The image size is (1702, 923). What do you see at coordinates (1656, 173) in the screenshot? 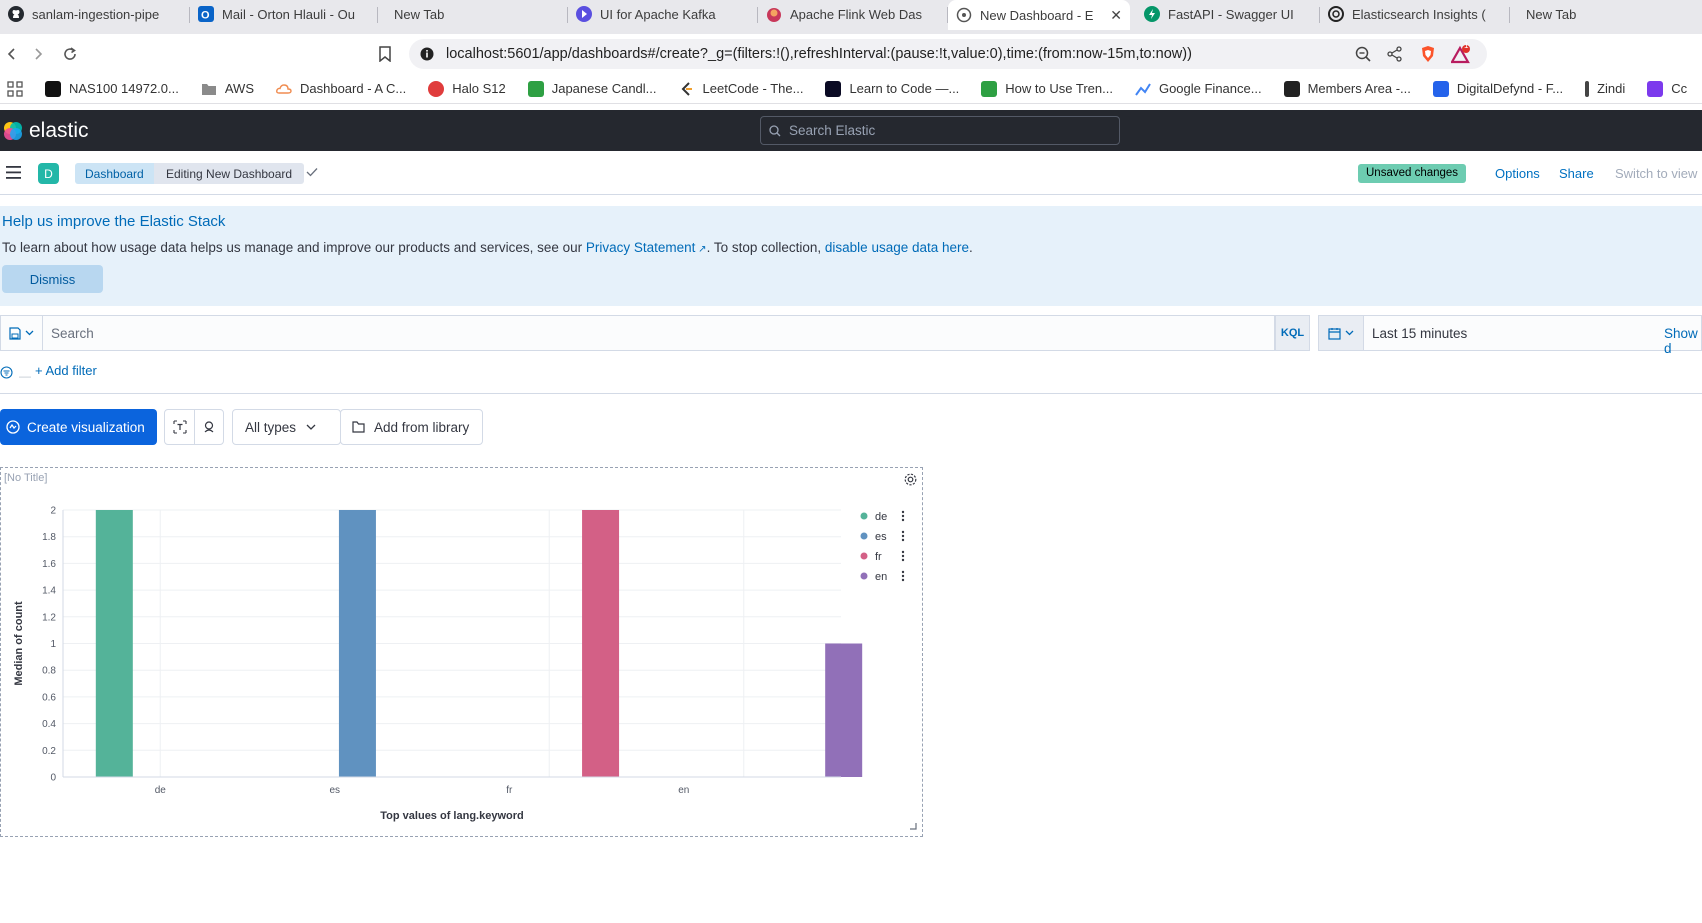
I see `switch-to-view-button: Switch to view` at bounding box center [1656, 173].